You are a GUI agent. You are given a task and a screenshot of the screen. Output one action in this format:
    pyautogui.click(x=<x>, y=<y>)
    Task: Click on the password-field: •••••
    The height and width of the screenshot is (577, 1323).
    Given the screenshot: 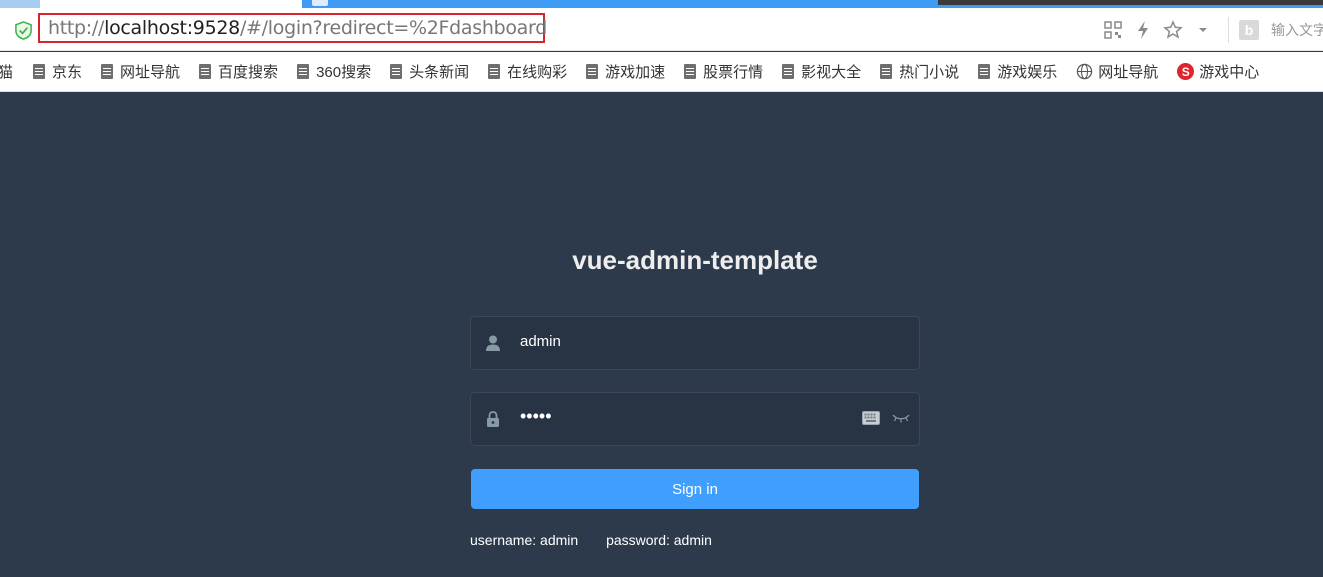 What is the action you would take?
    pyautogui.click(x=695, y=419)
    